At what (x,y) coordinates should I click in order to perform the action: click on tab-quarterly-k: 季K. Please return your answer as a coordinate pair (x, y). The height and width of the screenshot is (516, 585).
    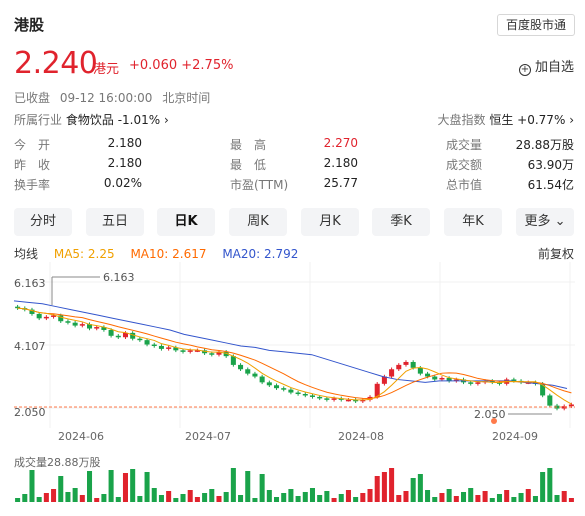
    Looking at the image, I should click on (401, 222).